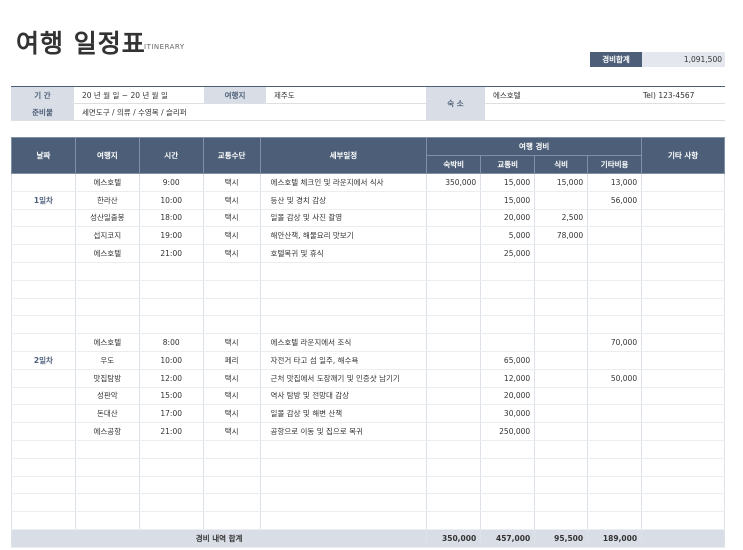 The image size is (743, 550). I want to click on lodging-tel: Tel) 123-4567, so click(680, 95).